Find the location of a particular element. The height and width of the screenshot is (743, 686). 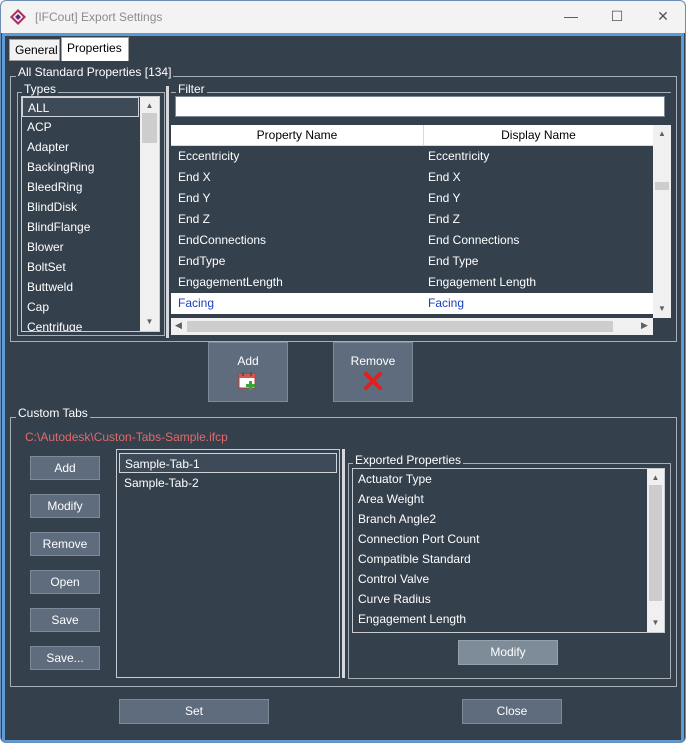

types-list-item: BackingRing is located at coordinates (80, 167).